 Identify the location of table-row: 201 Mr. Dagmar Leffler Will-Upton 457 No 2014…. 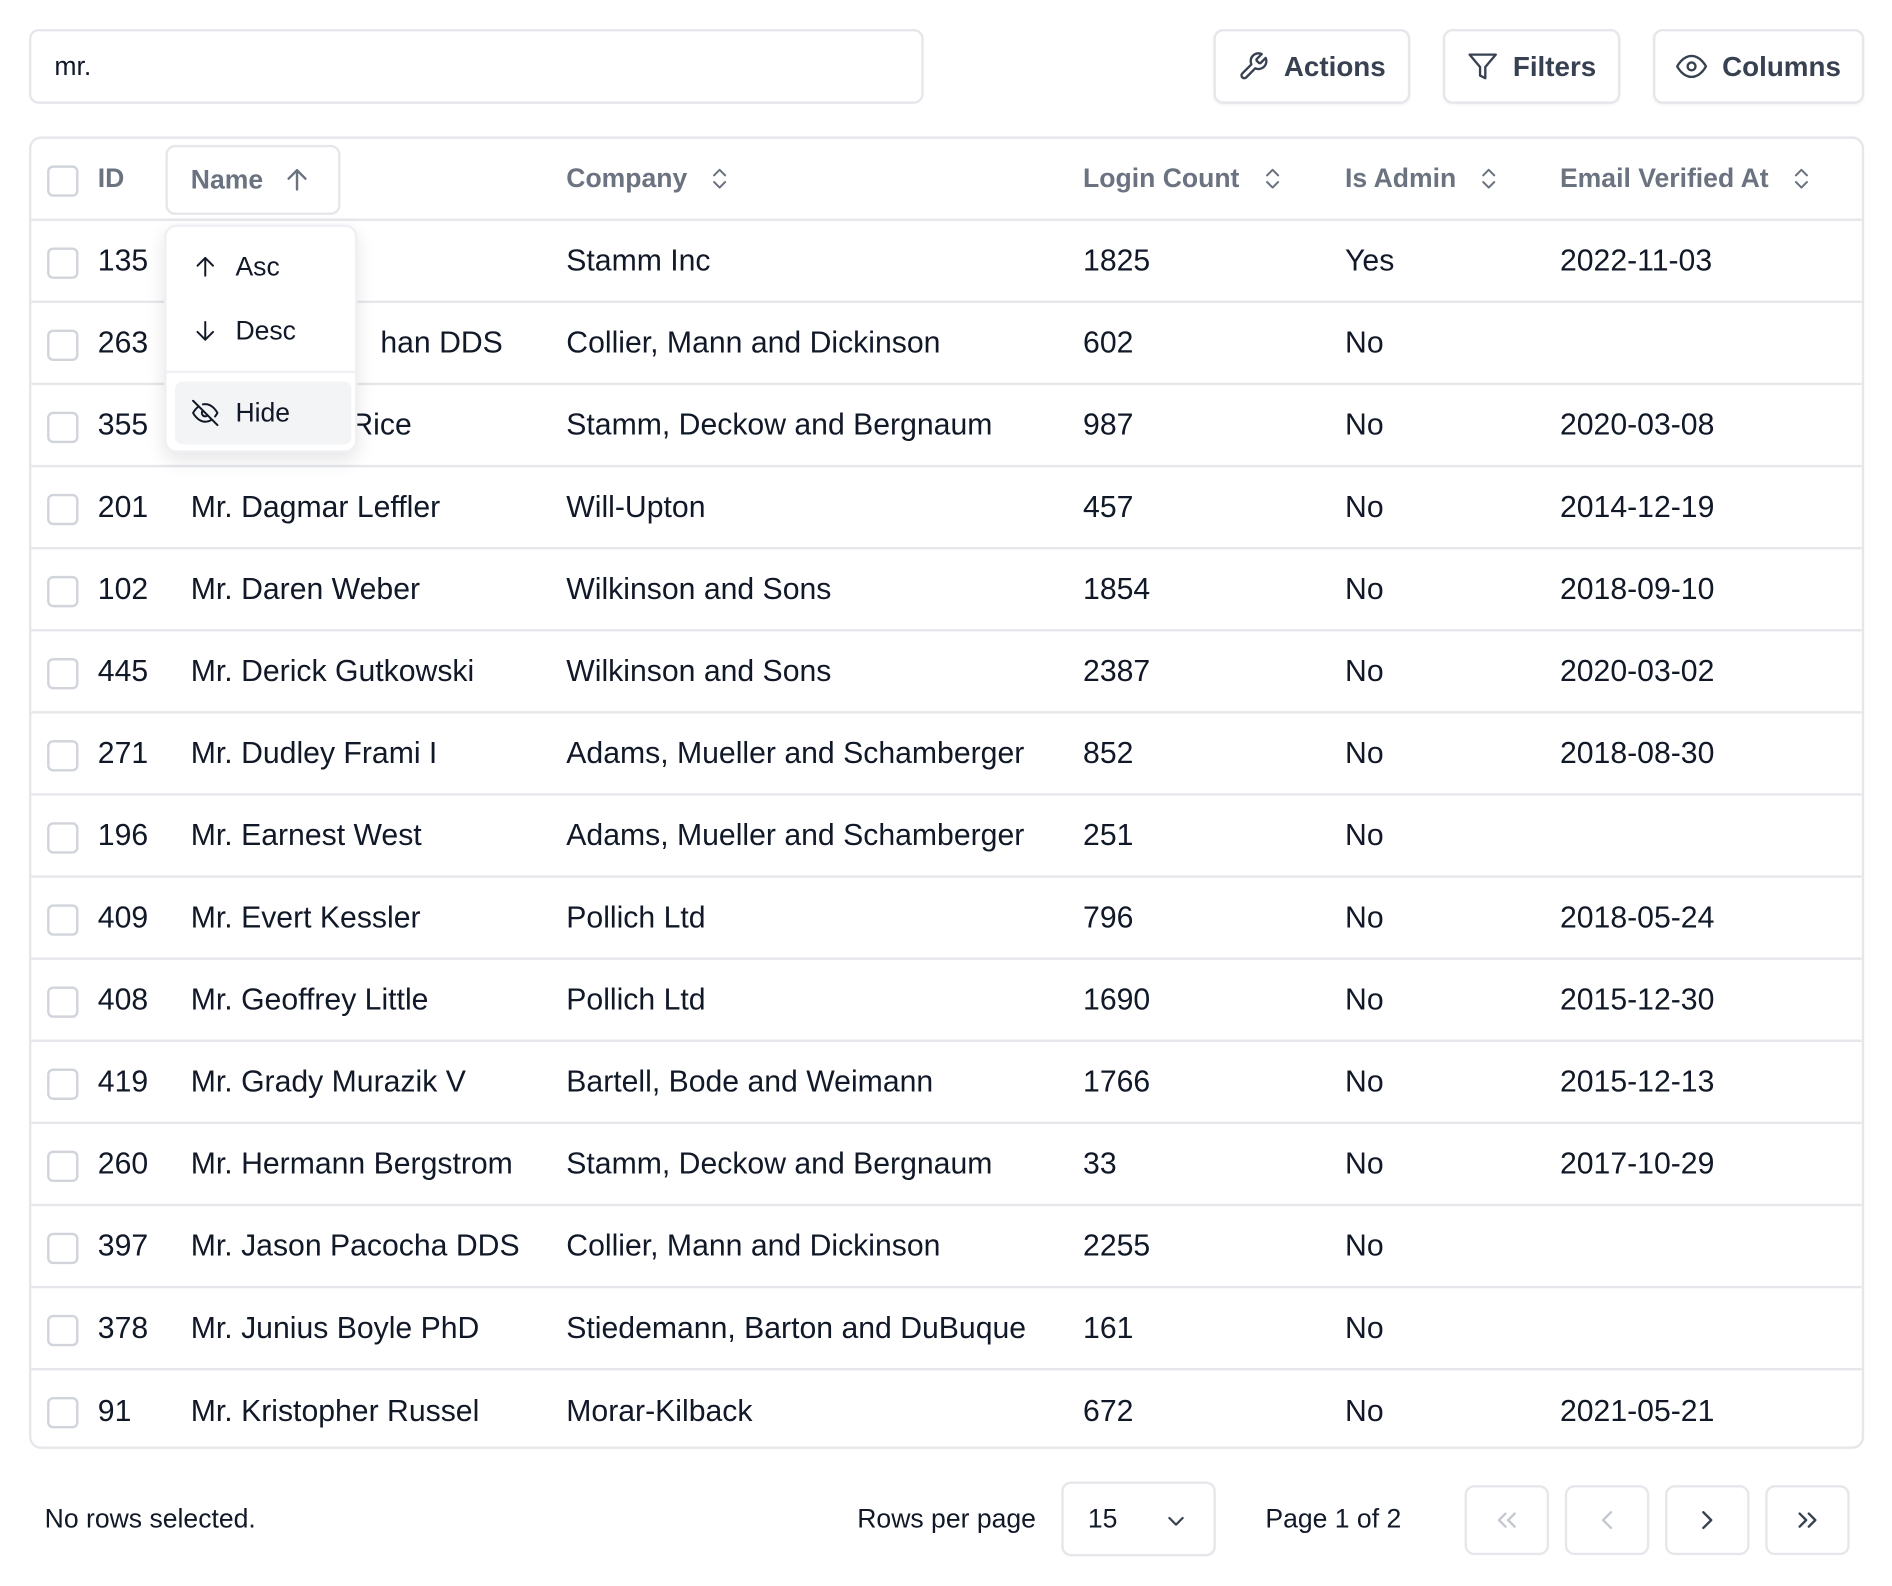
(946, 508).